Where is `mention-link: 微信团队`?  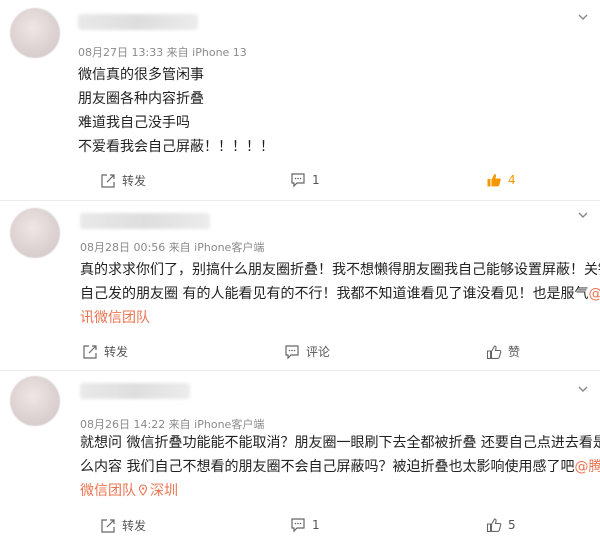 mention-link: 微信团队 is located at coordinates (108, 491).